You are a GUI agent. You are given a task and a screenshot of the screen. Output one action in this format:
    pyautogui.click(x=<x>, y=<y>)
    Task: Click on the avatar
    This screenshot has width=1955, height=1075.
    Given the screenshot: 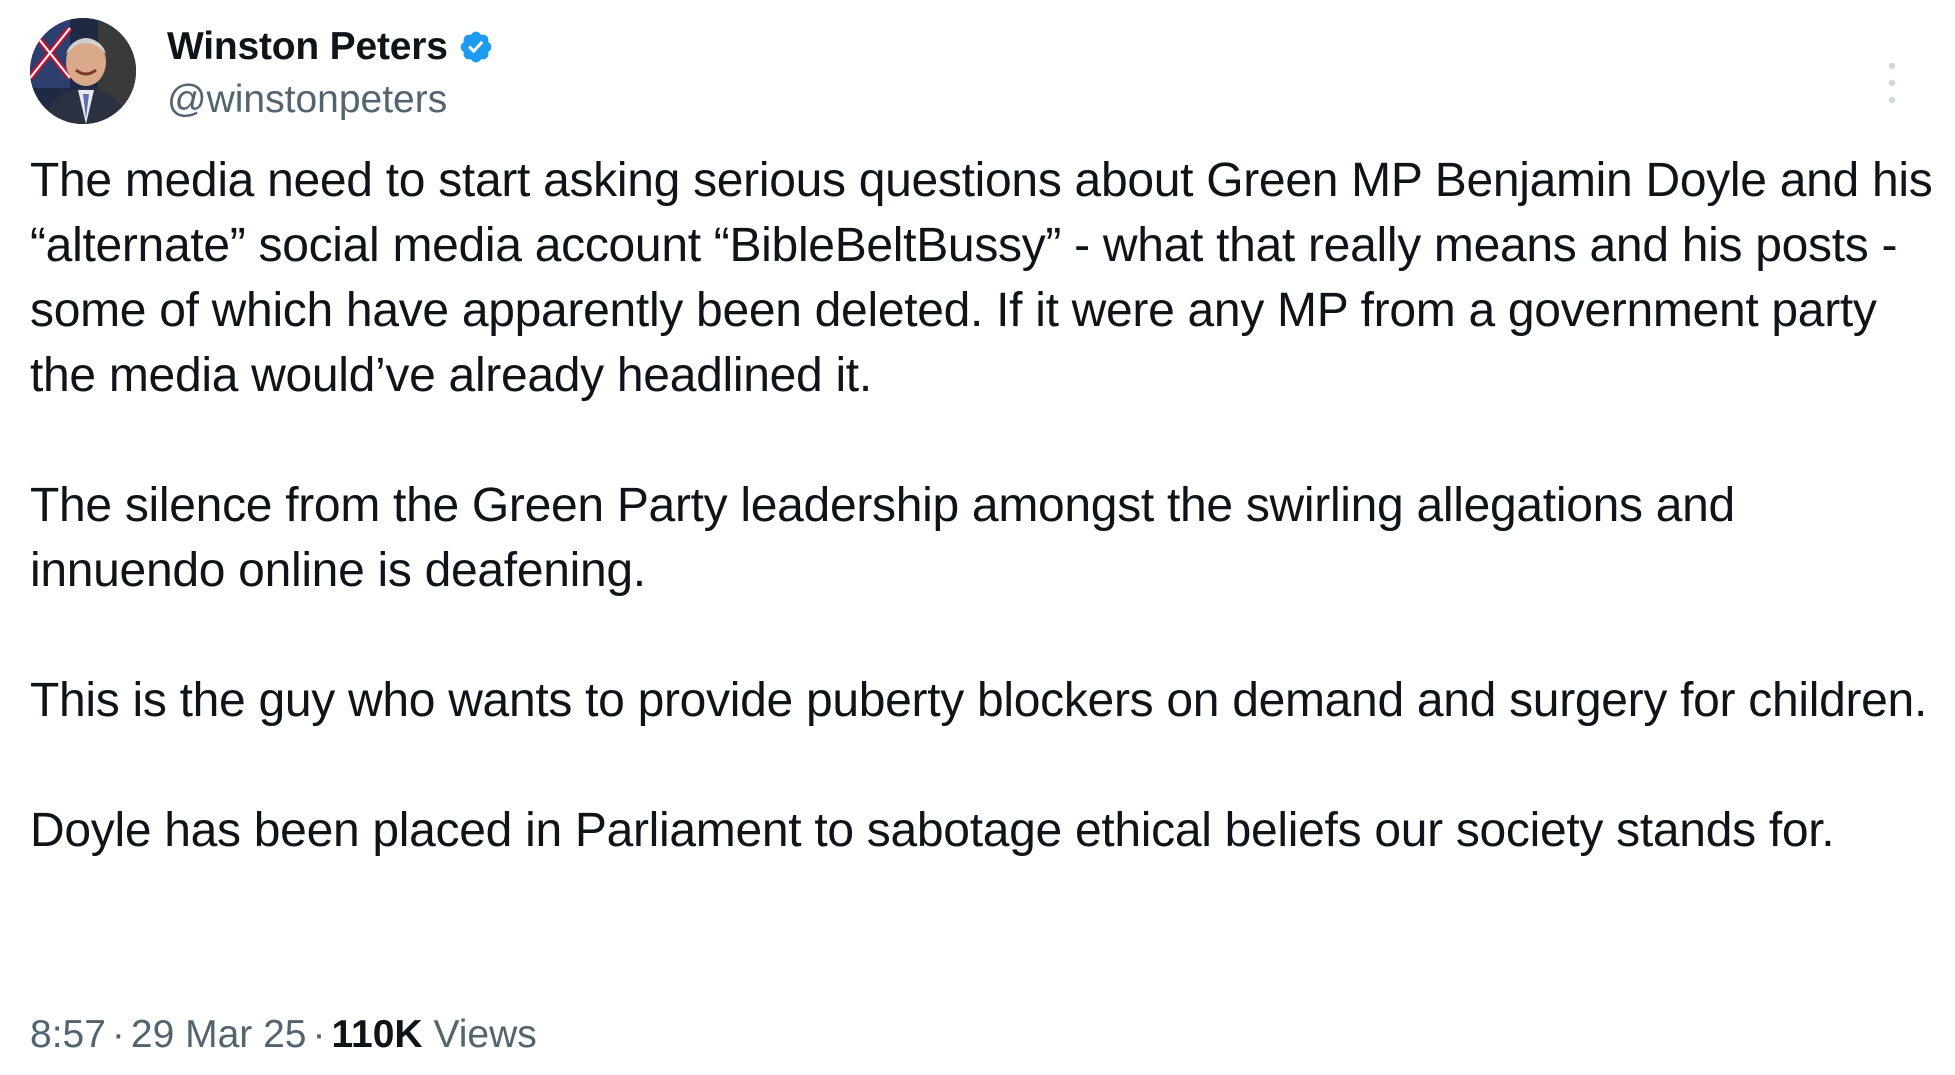 What is the action you would take?
    pyautogui.click(x=83, y=71)
    